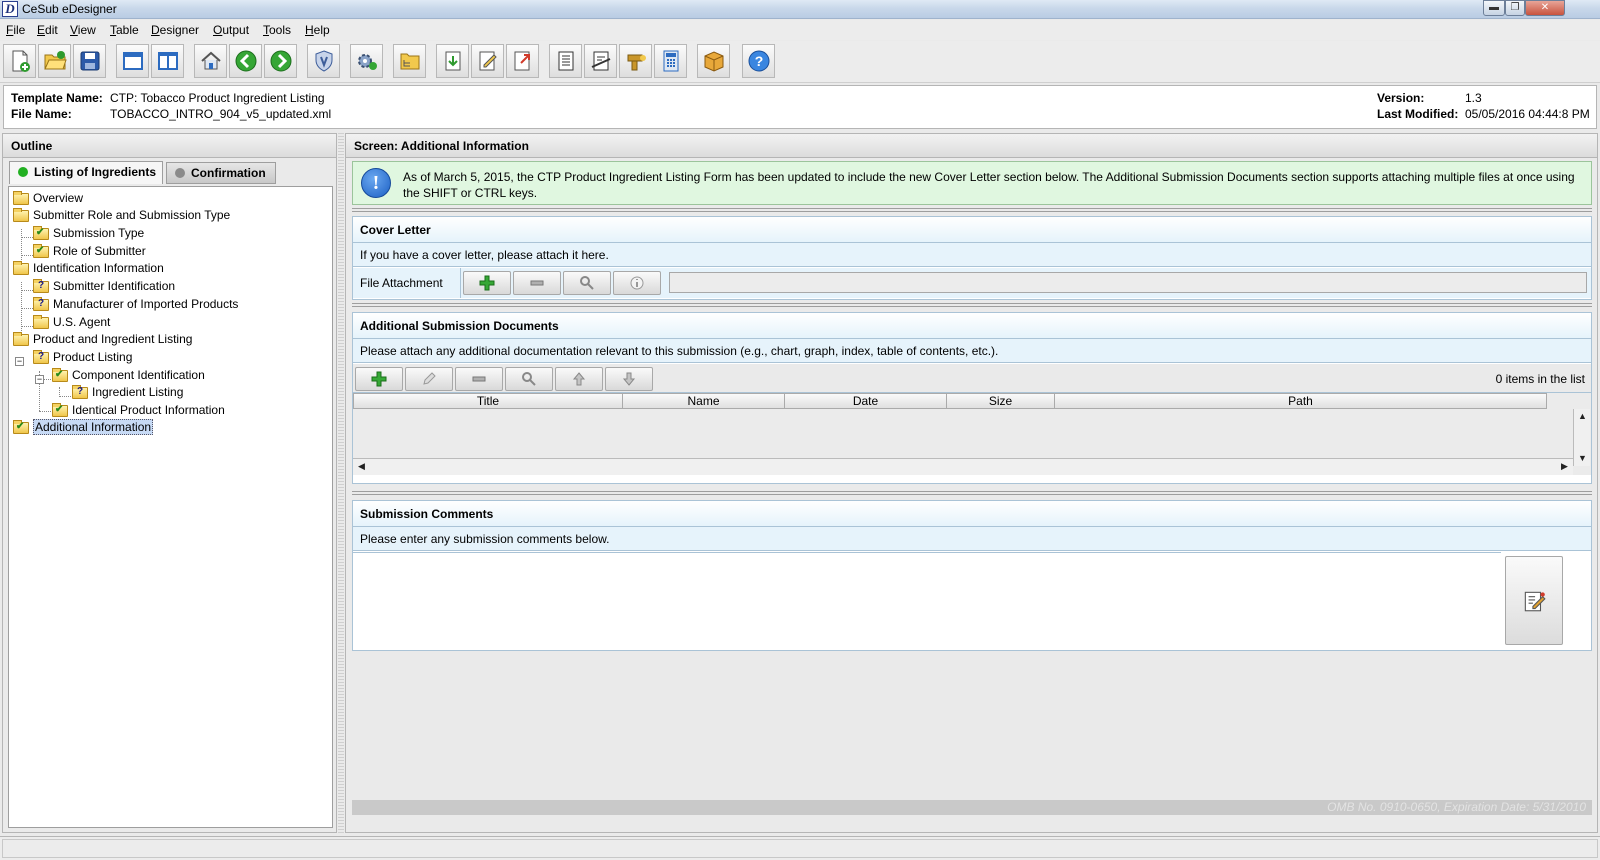 Image resolution: width=1600 pixels, height=860 pixels. What do you see at coordinates (713, 61) in the screenshot?
I see `package-button` at bounding box center [713, 61].